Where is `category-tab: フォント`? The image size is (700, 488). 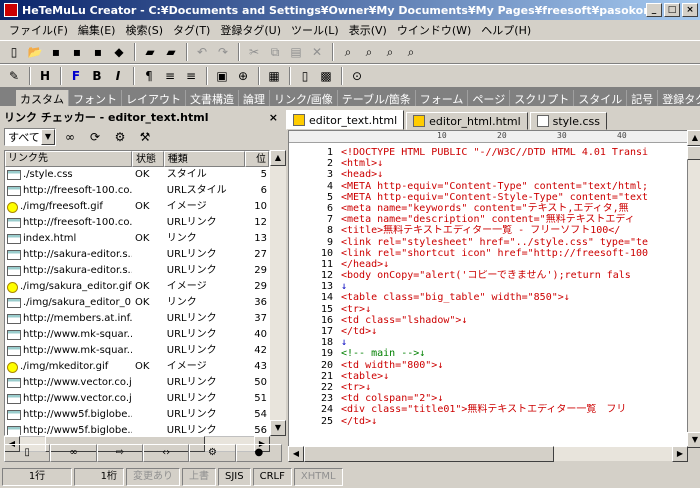 category-tab: フォント is located at coordinates (95, 98).